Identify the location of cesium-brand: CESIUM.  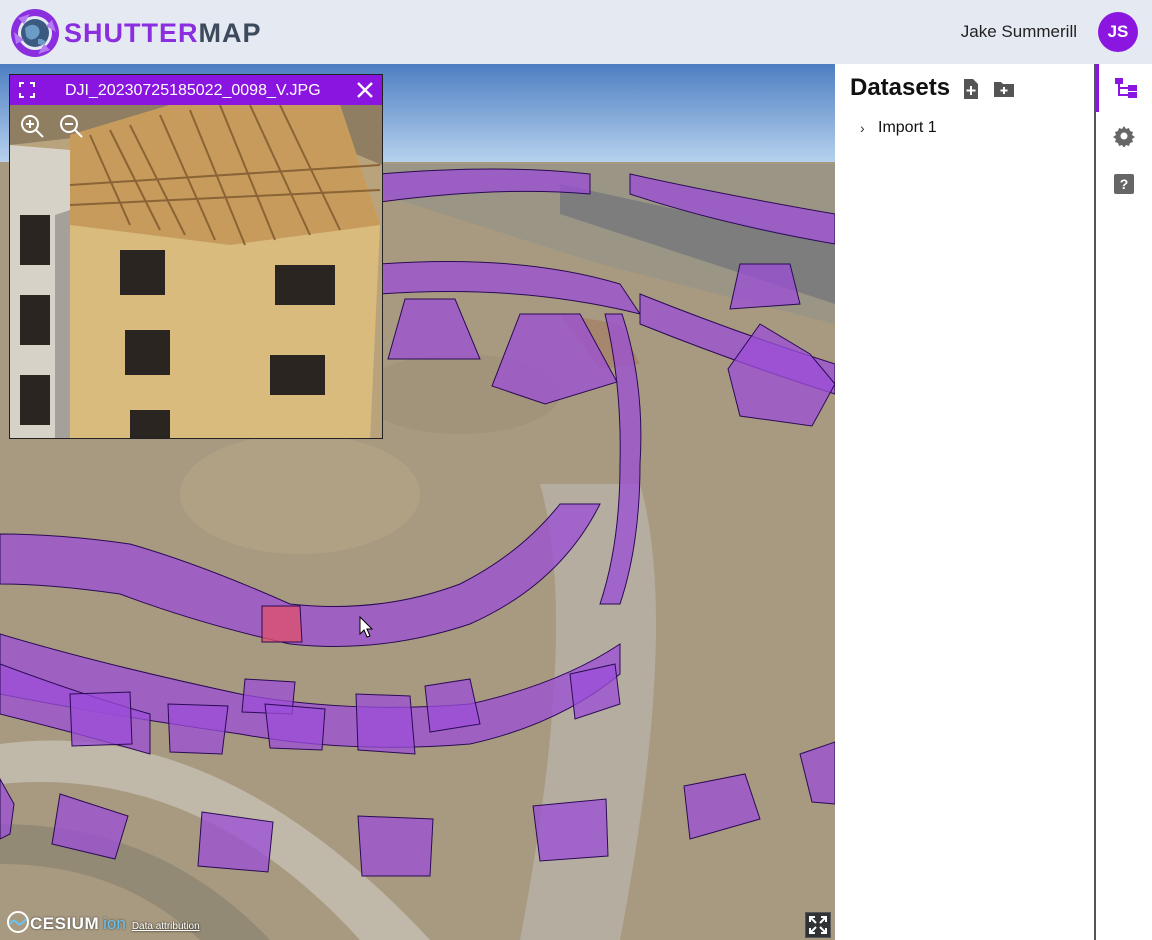
(65, 923).